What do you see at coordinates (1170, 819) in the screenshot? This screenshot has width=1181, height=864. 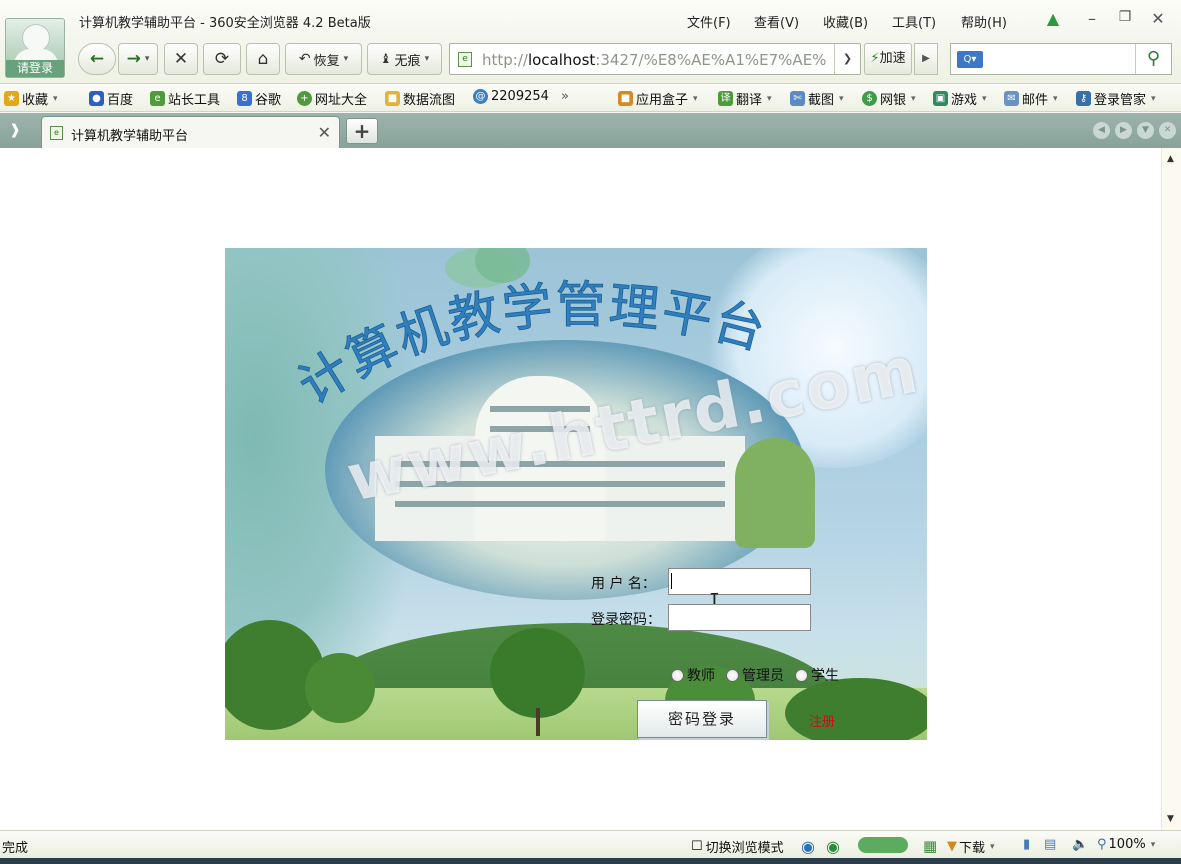 I see `scroll-down-icon: ▼` at bounding box center [1170, 819].